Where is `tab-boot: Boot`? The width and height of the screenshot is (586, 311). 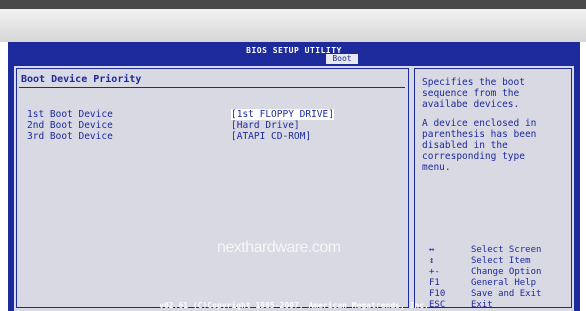
tab-boot: Boot is located at coordinates (342, 59).